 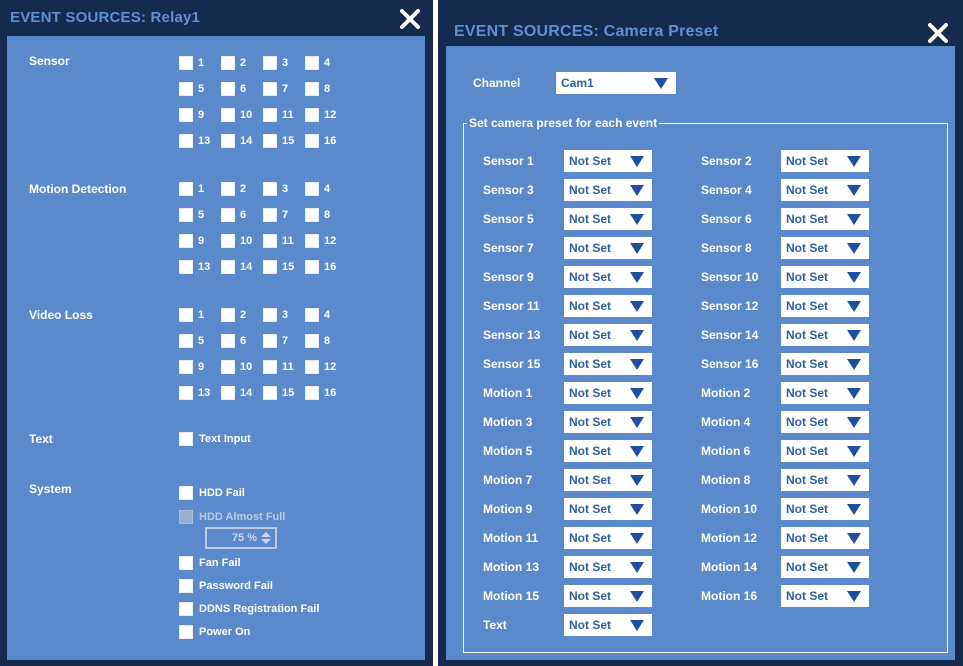 What do you see at coordinates (266, 538) in the screenshot?
I see `spinner-arrows-icon` at bounding box center [266, 538].